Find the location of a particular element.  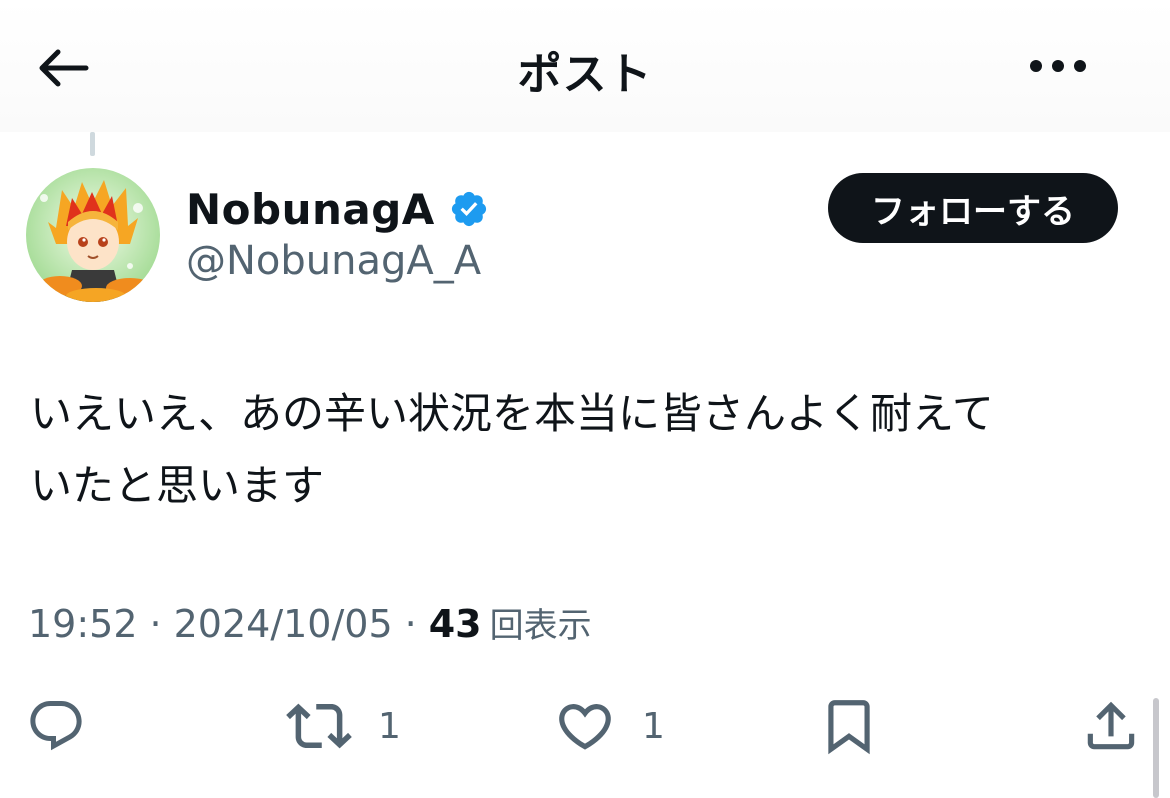

follow-button: フォローする is located at coordinates (973, 208).